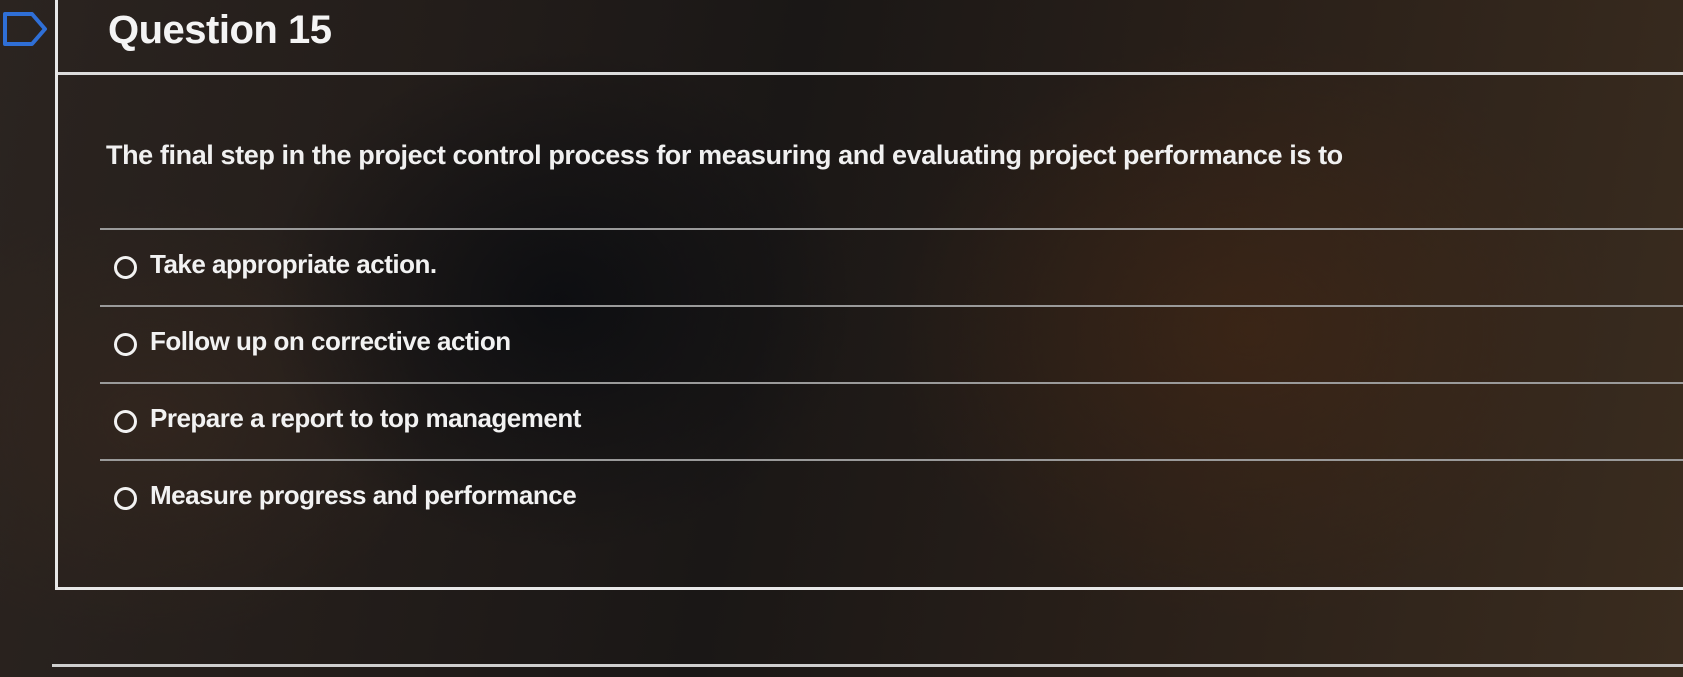  Describe the element at coordinates (867, 665) in the screenshot. I see `next-question-panel-edge` at that location.